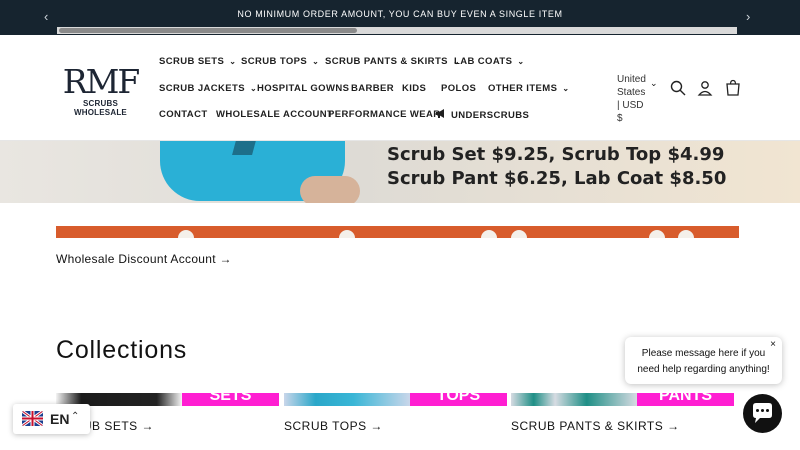  I want to click on nav-lab-coats: LAB COATS ⌄, so click(489, 61).